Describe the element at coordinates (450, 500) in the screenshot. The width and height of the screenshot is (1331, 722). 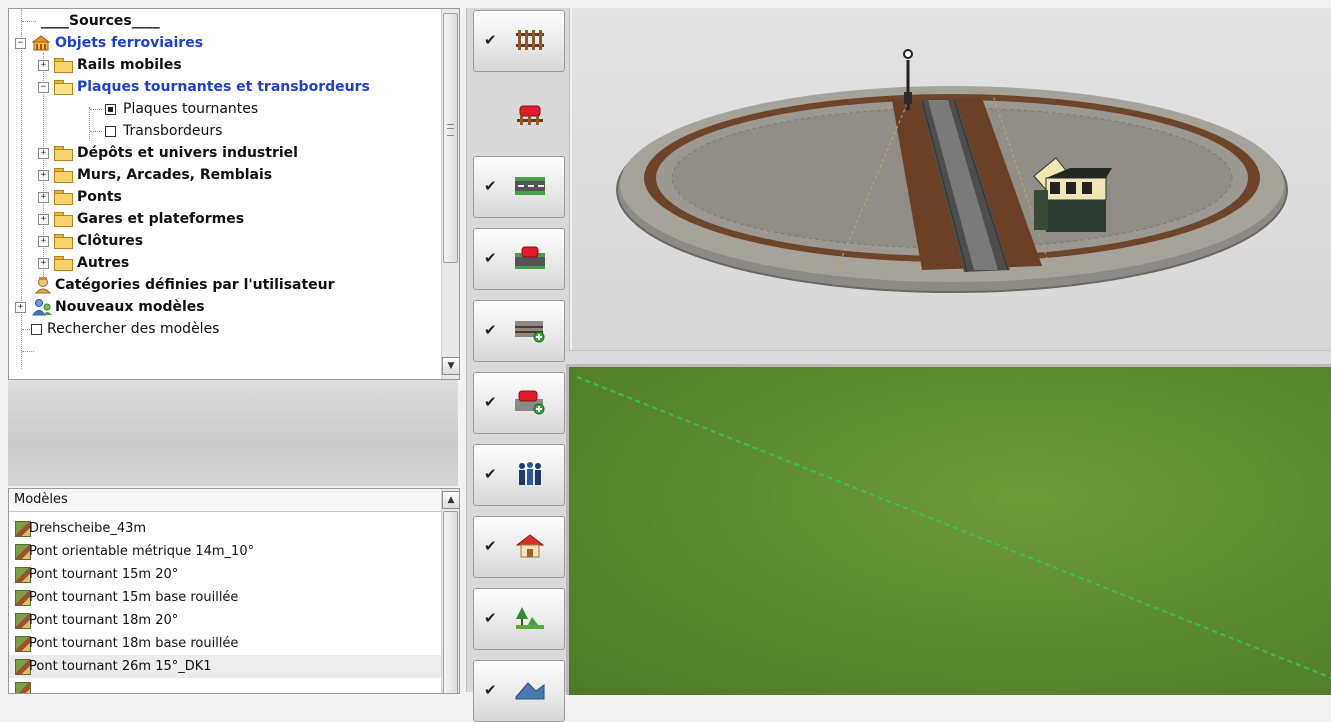
I see `scroll-up-arrow-icon: ▲` at that location.